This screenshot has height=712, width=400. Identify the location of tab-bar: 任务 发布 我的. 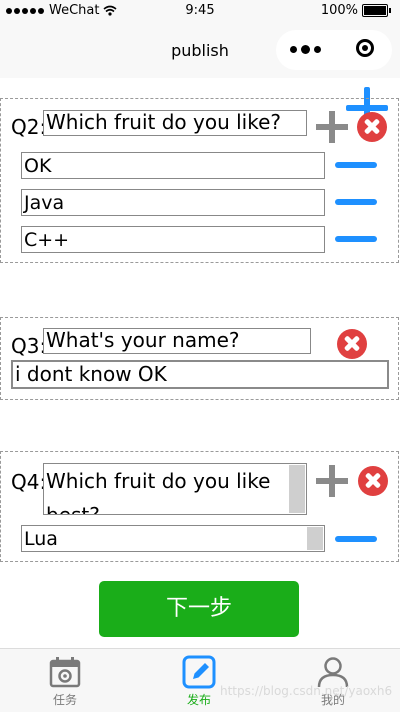
(200, 680).